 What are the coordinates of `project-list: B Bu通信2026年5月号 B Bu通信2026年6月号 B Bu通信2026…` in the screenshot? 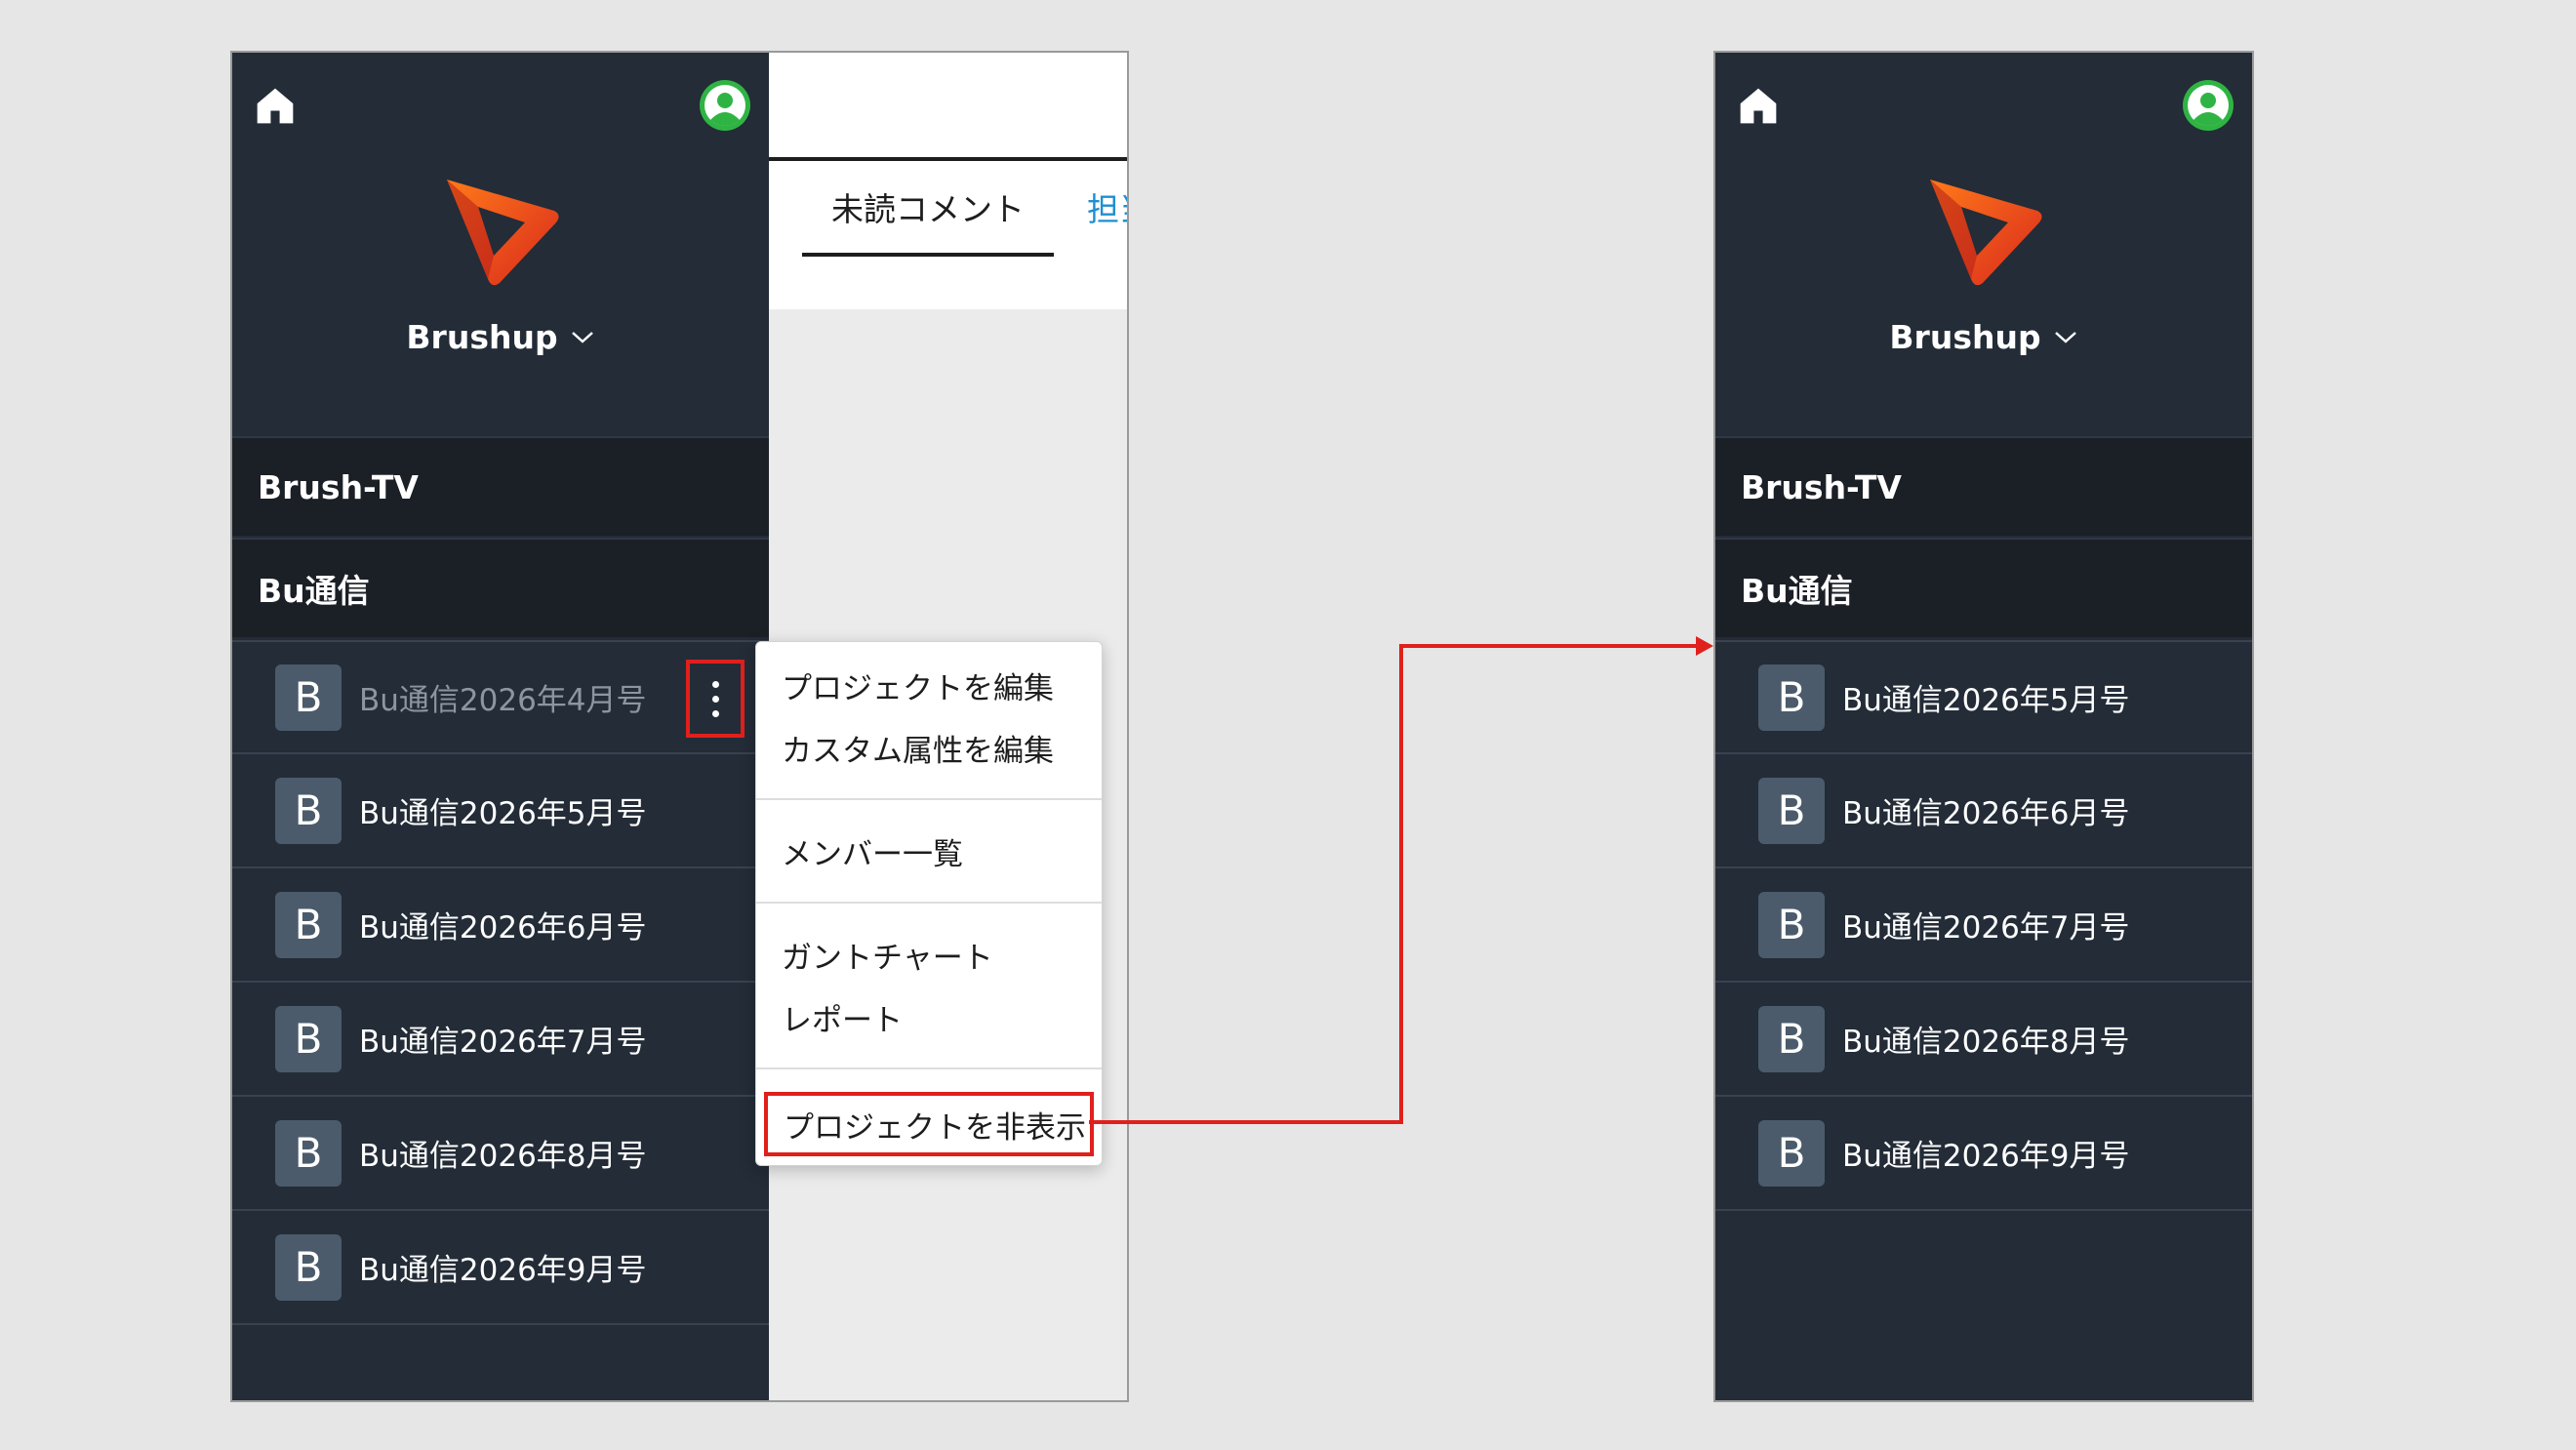 It's located at (1983, 925).